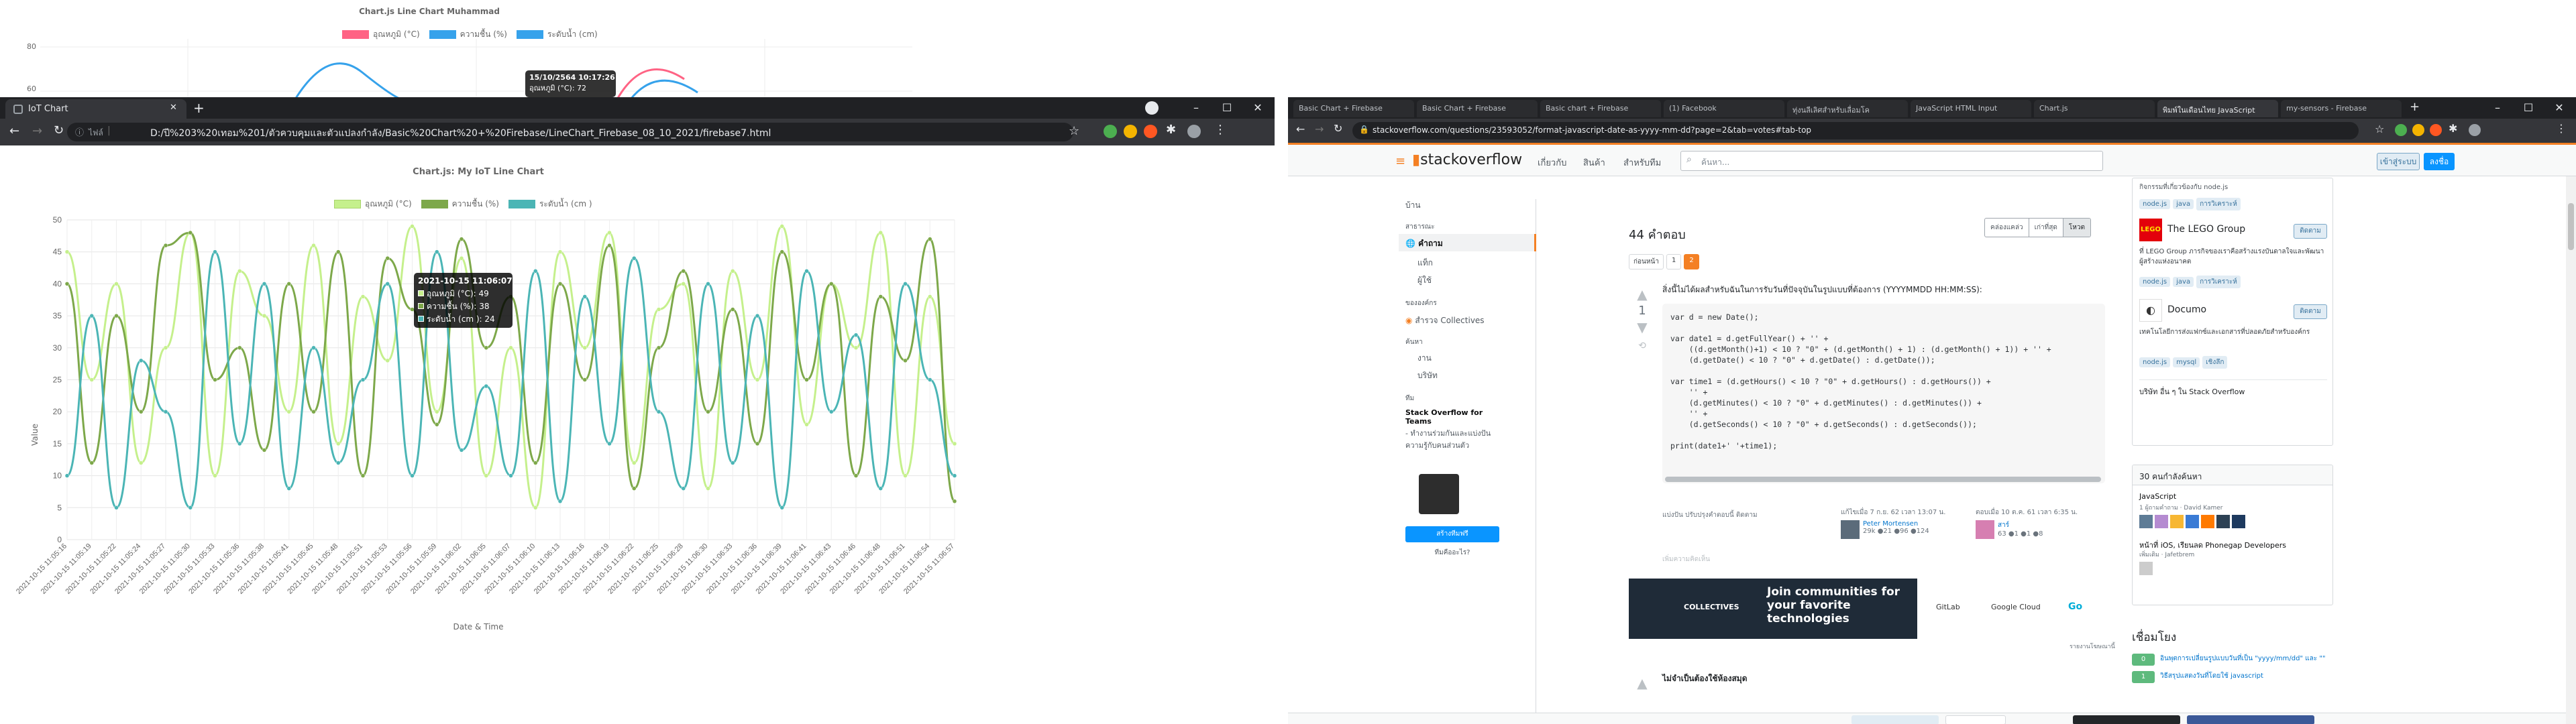  Describe the element at coordinates (1452, 534) in the screenshot. I see `create-team-button: สร้างทีมฟรี` at that location.